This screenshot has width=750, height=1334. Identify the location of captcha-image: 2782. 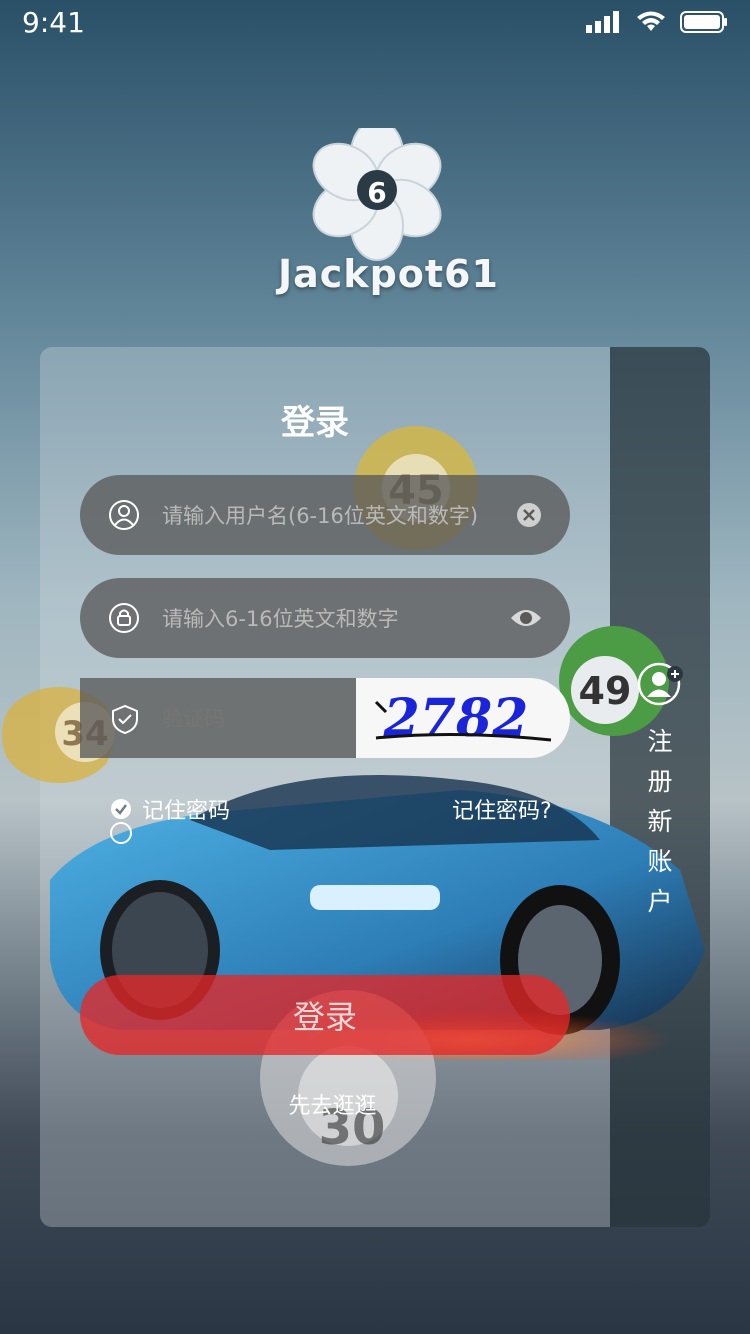
(463, 718).